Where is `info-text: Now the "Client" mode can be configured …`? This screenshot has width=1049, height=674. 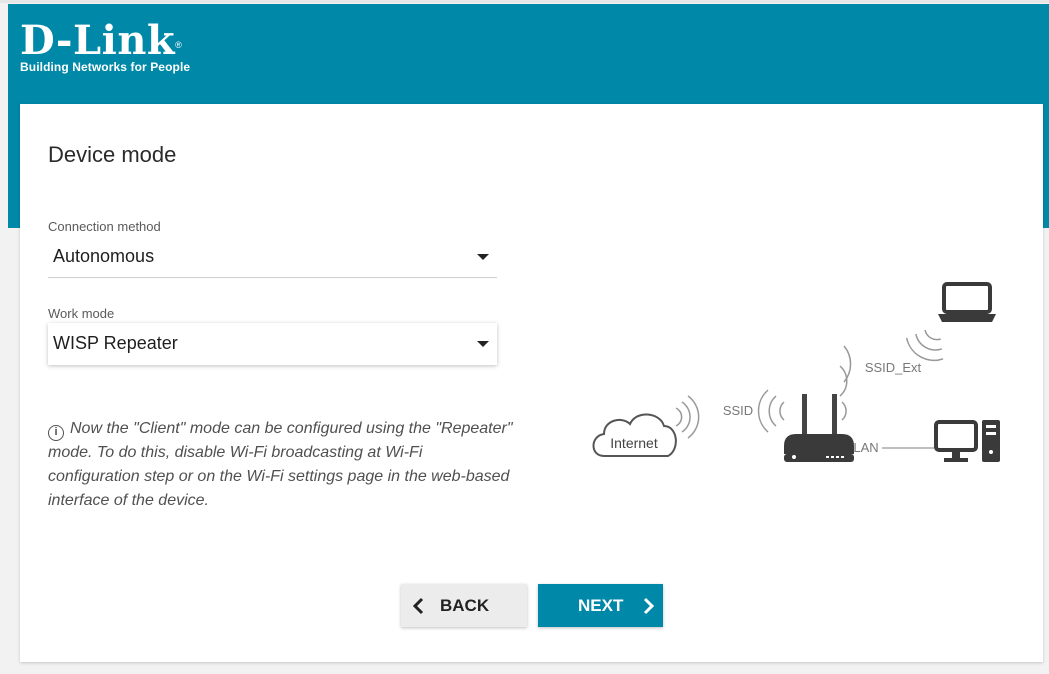
info-text: Now the "Client" mode can be configured … is located at coordinates (280, 464).